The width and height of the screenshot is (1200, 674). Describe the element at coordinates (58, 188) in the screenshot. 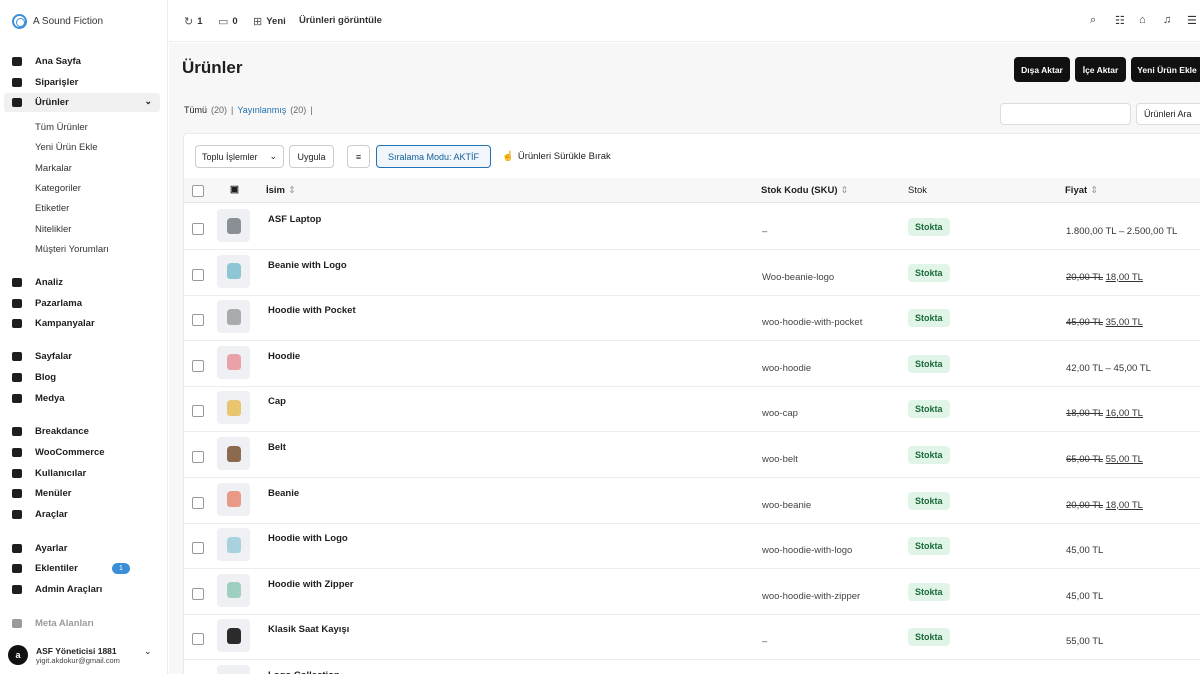

I see `sidebar-subitem: Kategoriler` at that location.